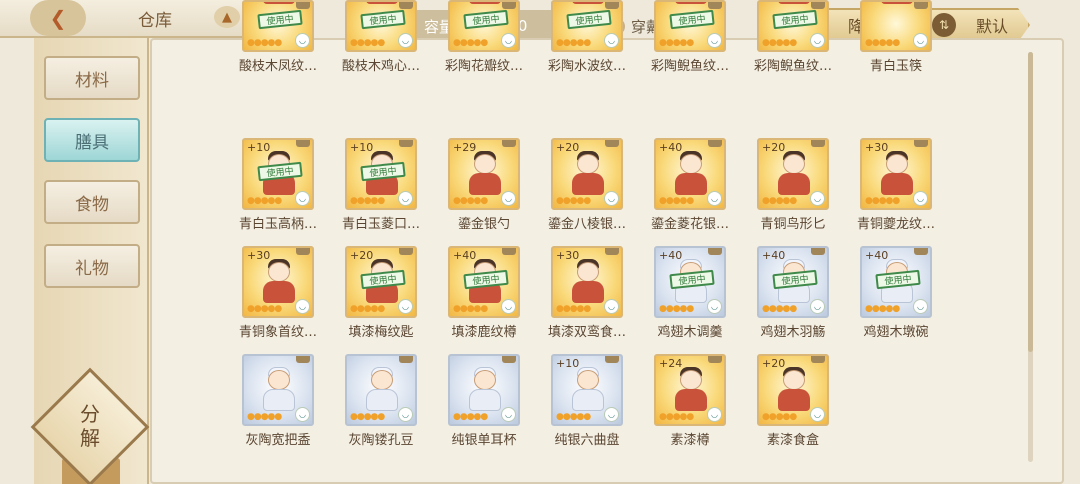 The height and width of the screenshot is (484, 1080). I want to click on inventory-item: +40 使用中 ●●●●● ◡ 鸡翅木调羹, so click(692, 293).